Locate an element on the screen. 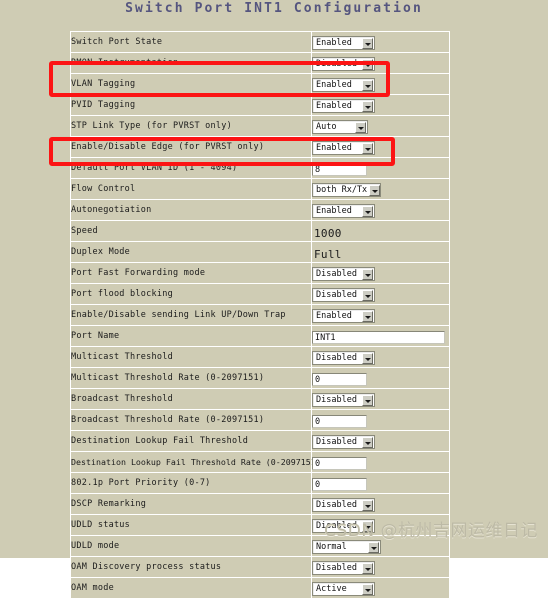 This screenshot has width=548, height=599. setting-label: Broadcast Threshold Rate (0-2097151) is located at coordinates (191, 420).